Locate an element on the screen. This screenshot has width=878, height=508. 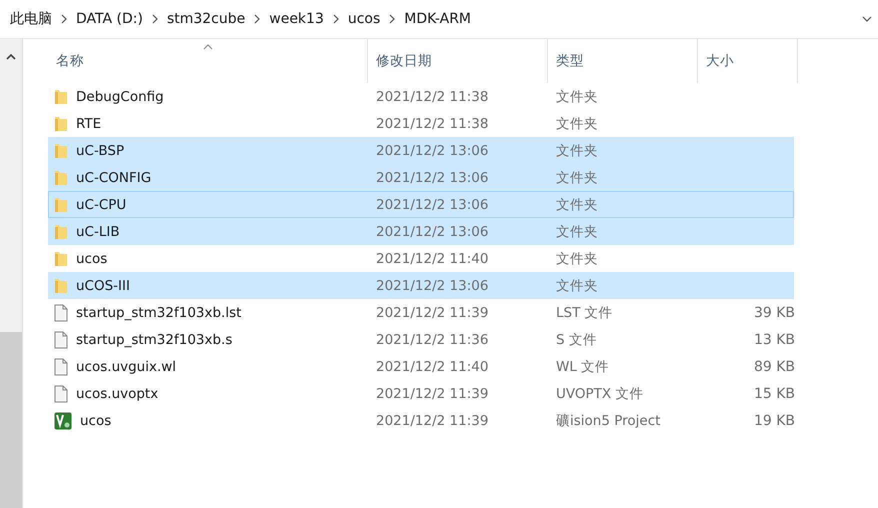
column-header: 大小 is located at coordinates (748, 61).